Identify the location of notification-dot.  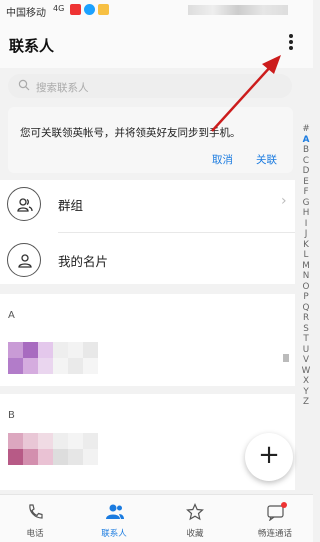
(284, 505).